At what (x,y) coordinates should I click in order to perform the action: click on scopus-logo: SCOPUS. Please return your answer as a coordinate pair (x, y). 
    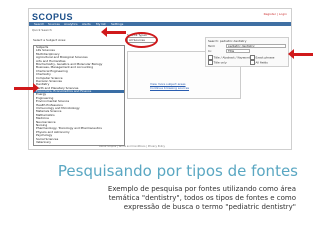
    Looking at the image, I should click on (53, 17).